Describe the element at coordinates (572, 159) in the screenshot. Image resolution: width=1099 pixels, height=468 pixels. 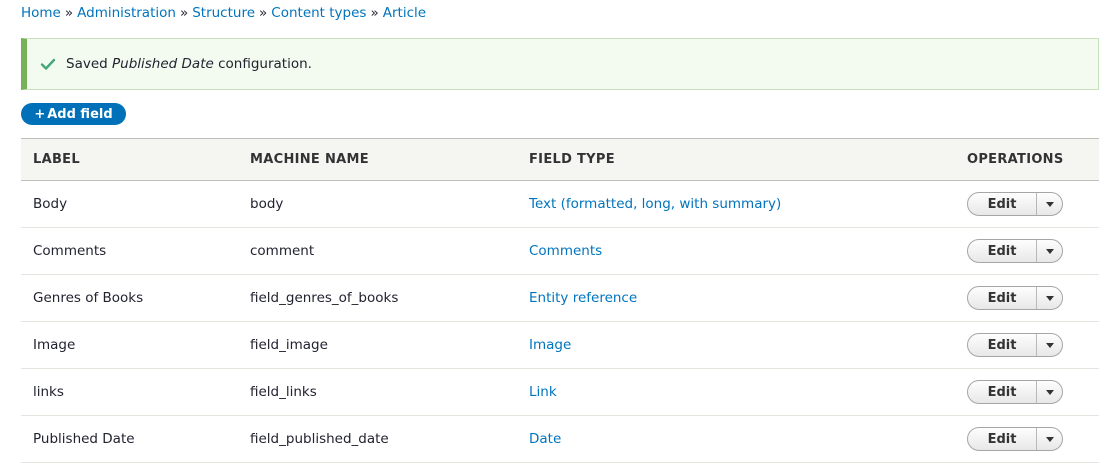
I see `header-field-type: FIELD TYPE` at that location.